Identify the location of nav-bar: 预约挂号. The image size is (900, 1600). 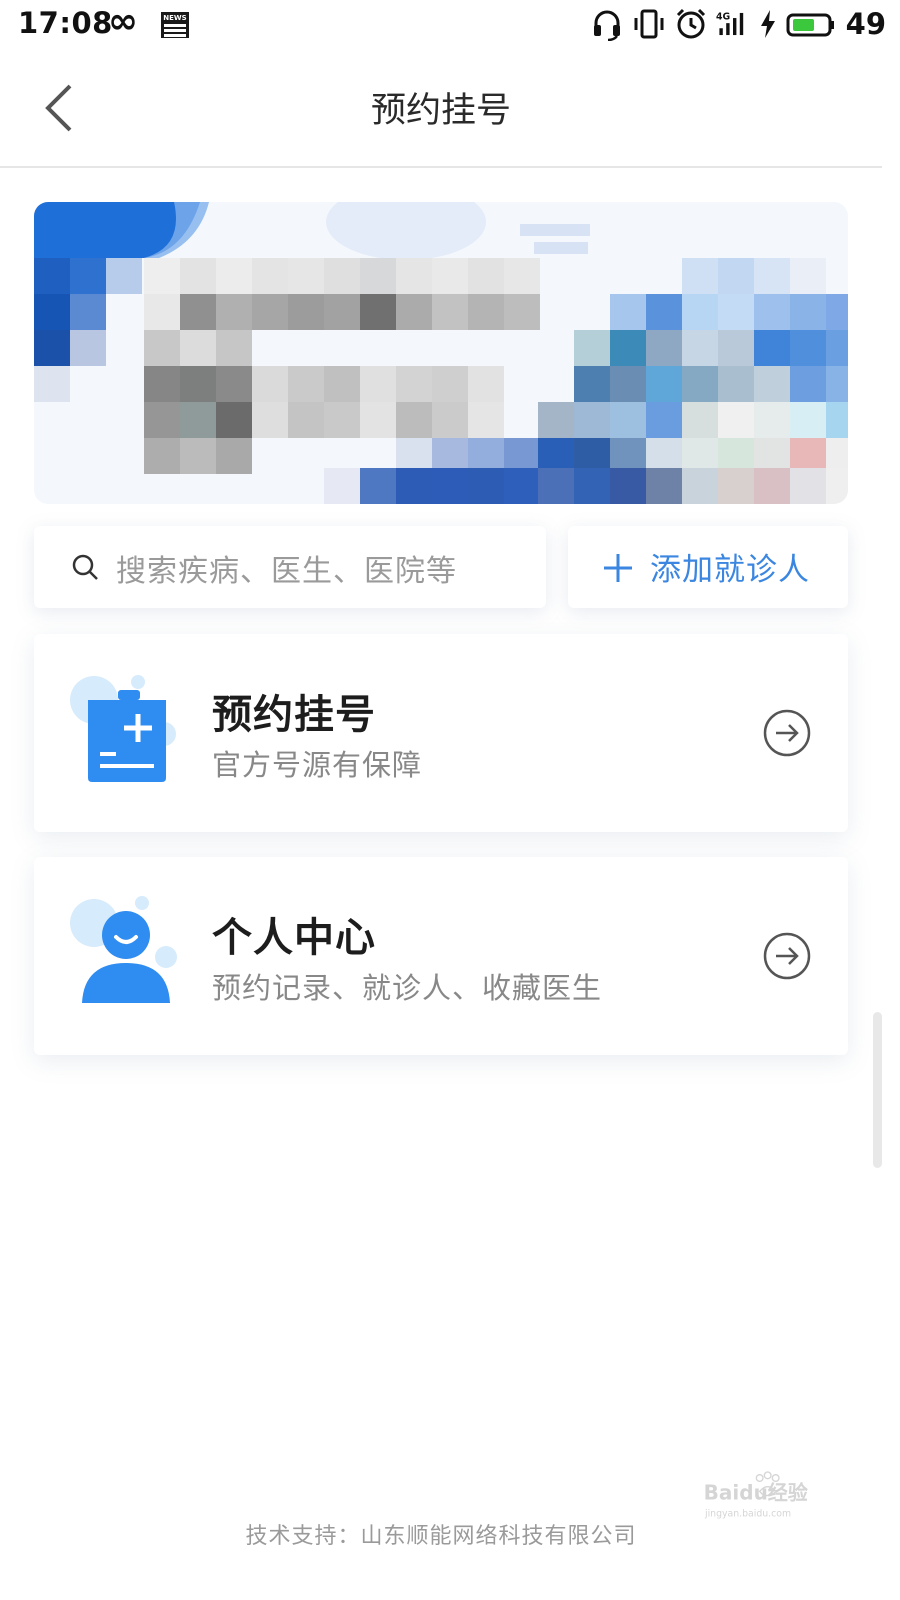
(441, 110).